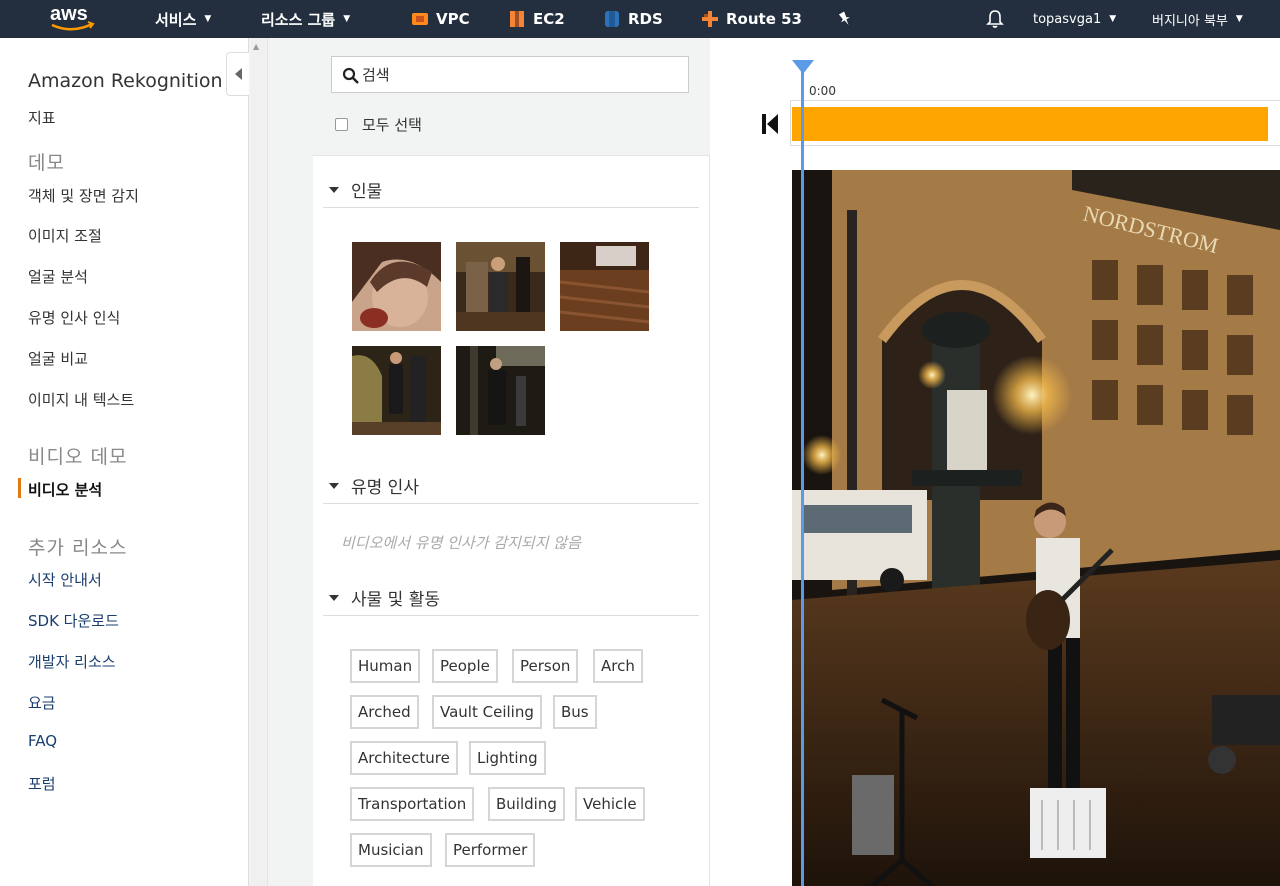 This screenshot has height=886, width=1280. I want to click on sidebar-item-image-moderation: 이미지 조절, so click(65, 235).